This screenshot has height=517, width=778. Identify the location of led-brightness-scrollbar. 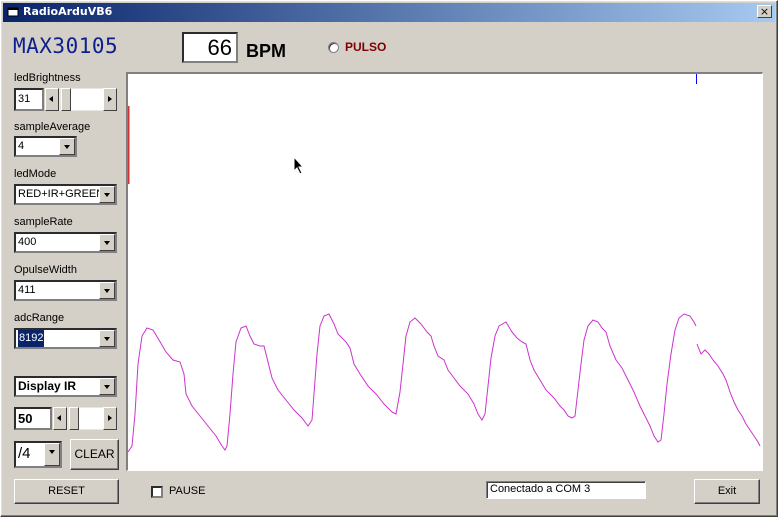
(81, 99).